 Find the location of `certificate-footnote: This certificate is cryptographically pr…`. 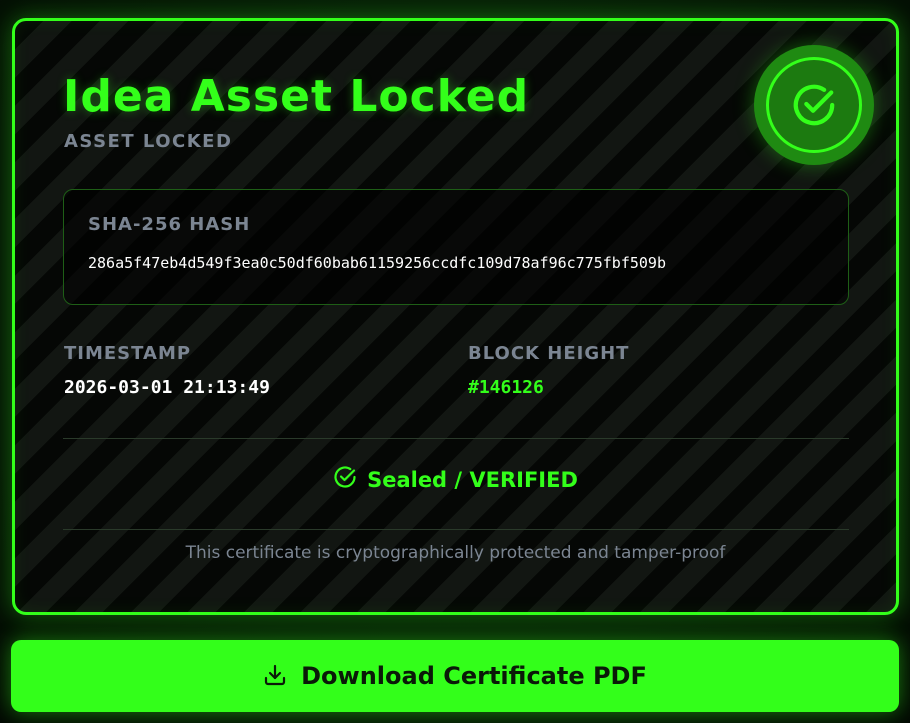

certificate-footnote: This certificate is cryptographically pr… is located at coordinates (455, 553).